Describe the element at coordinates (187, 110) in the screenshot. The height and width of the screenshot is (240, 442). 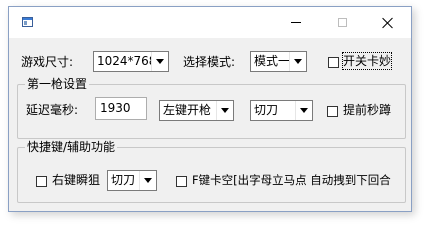
I see `trigger-value: 左键开枪` at that location.